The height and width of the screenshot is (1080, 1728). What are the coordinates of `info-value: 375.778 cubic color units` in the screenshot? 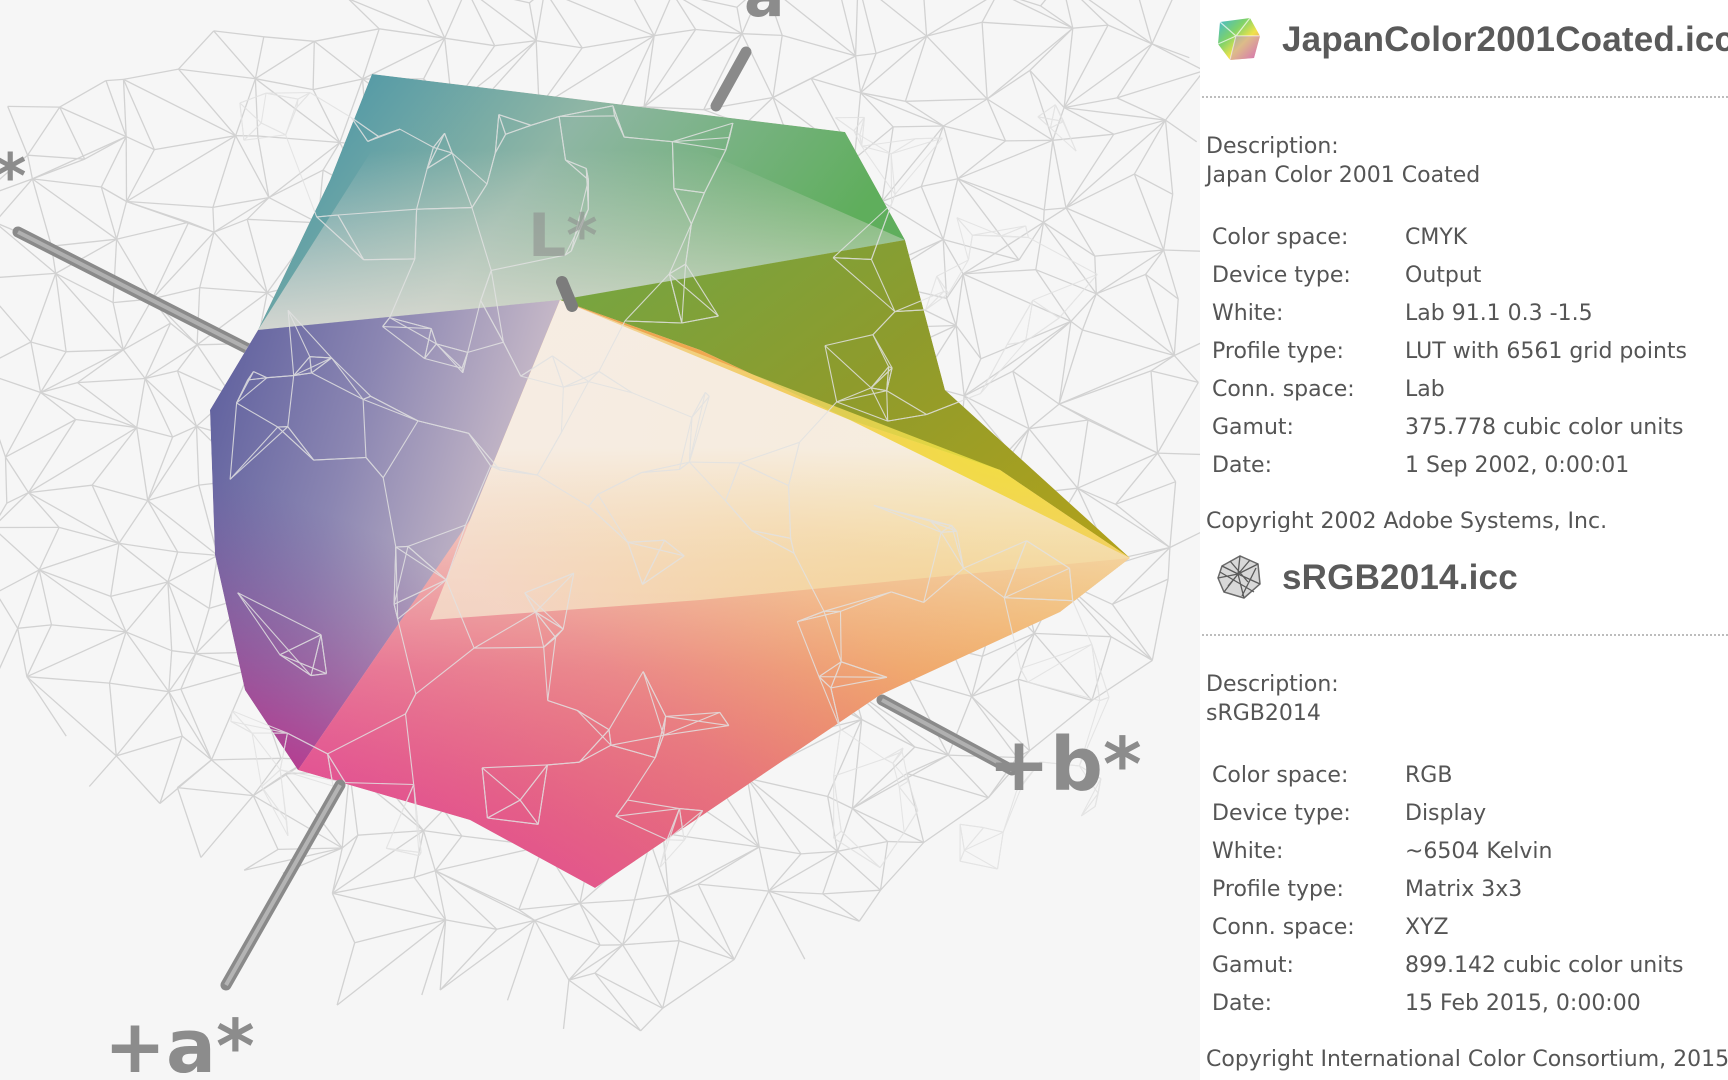 It's located at (1544, 427).